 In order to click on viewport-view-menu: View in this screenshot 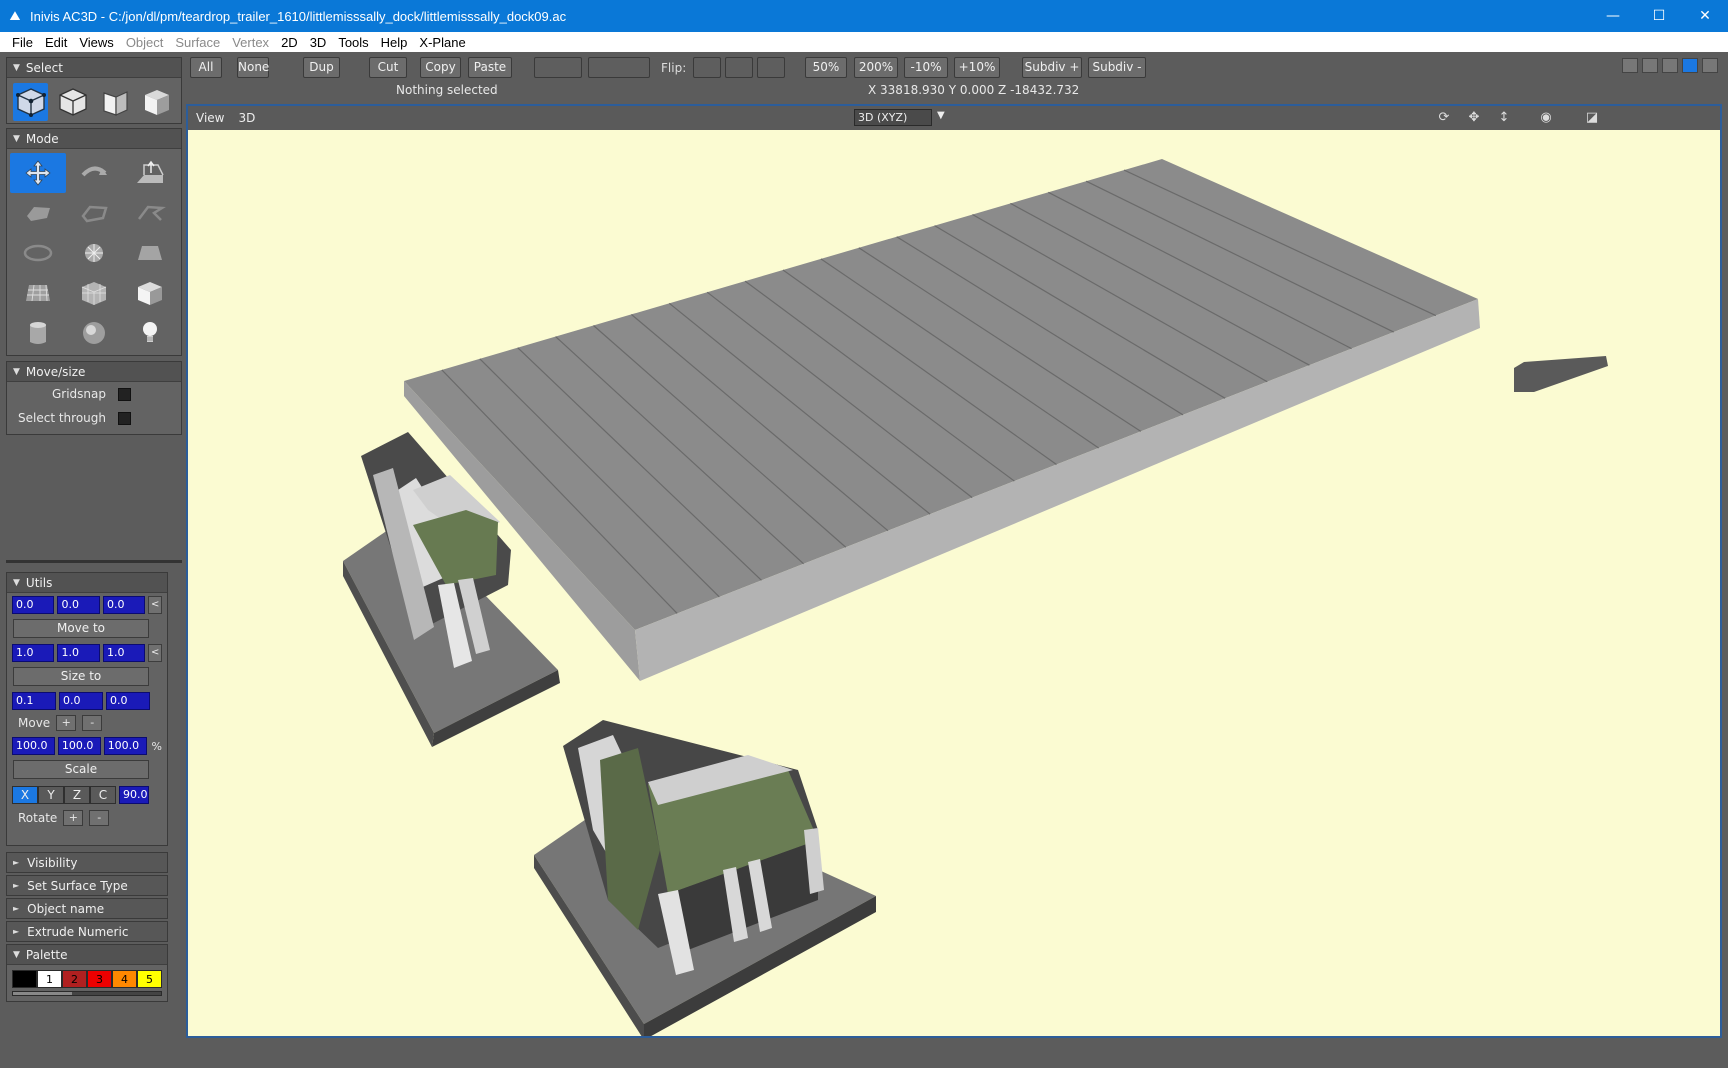, I will do `click(210, 118)`.